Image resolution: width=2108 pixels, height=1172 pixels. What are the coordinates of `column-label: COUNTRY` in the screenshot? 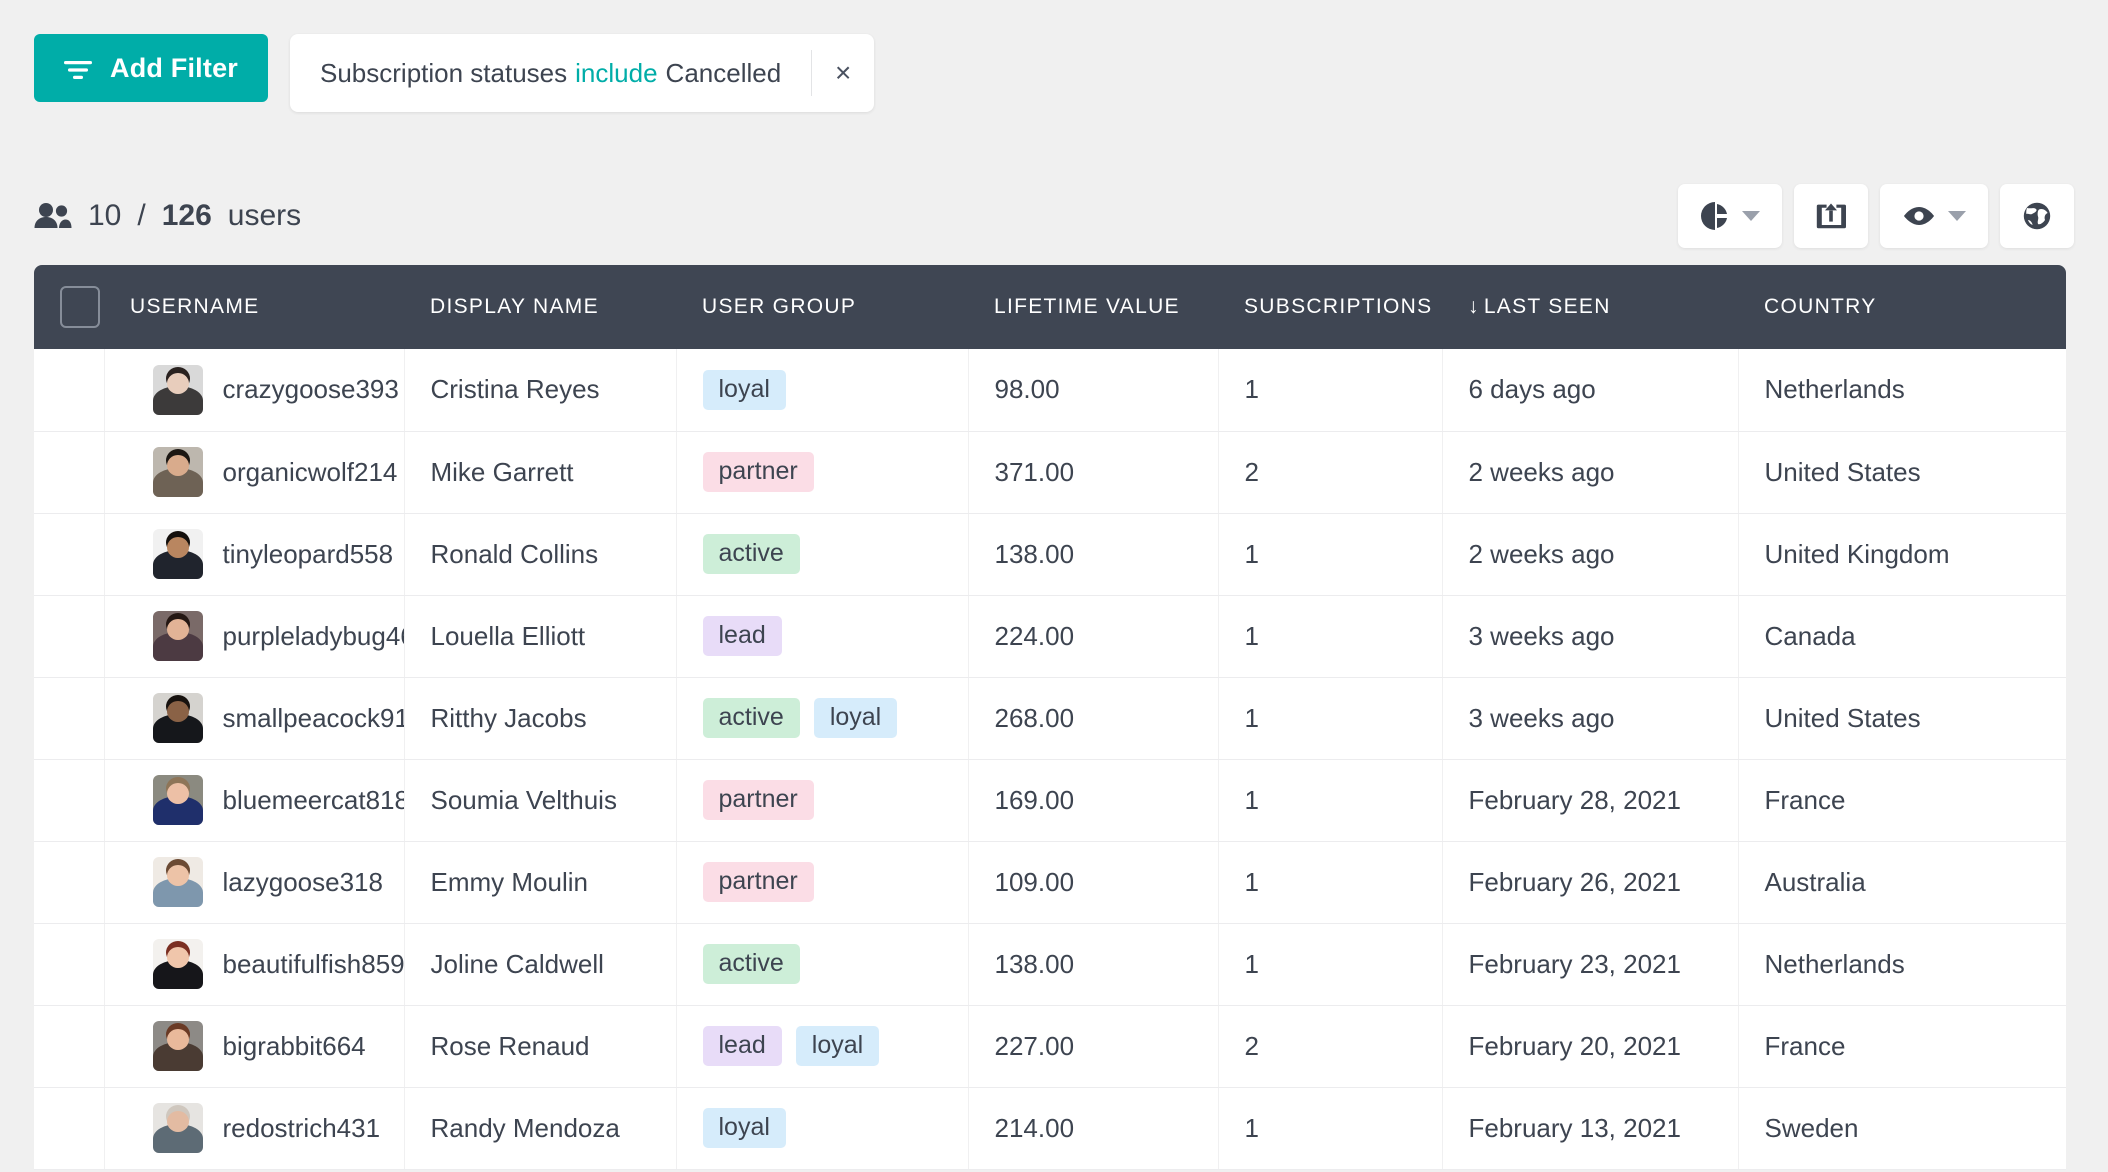 It's located at (1820, 306).